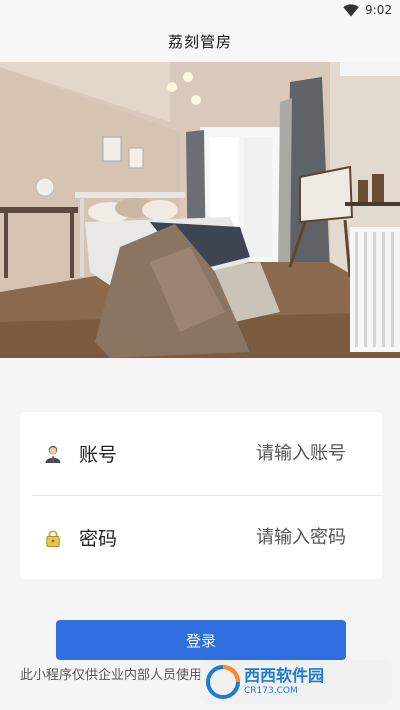 This screenshot has width=400, height=710. Describe the element at coordinates (53, 454) in the screenshot. I see `user-icon` at that location.